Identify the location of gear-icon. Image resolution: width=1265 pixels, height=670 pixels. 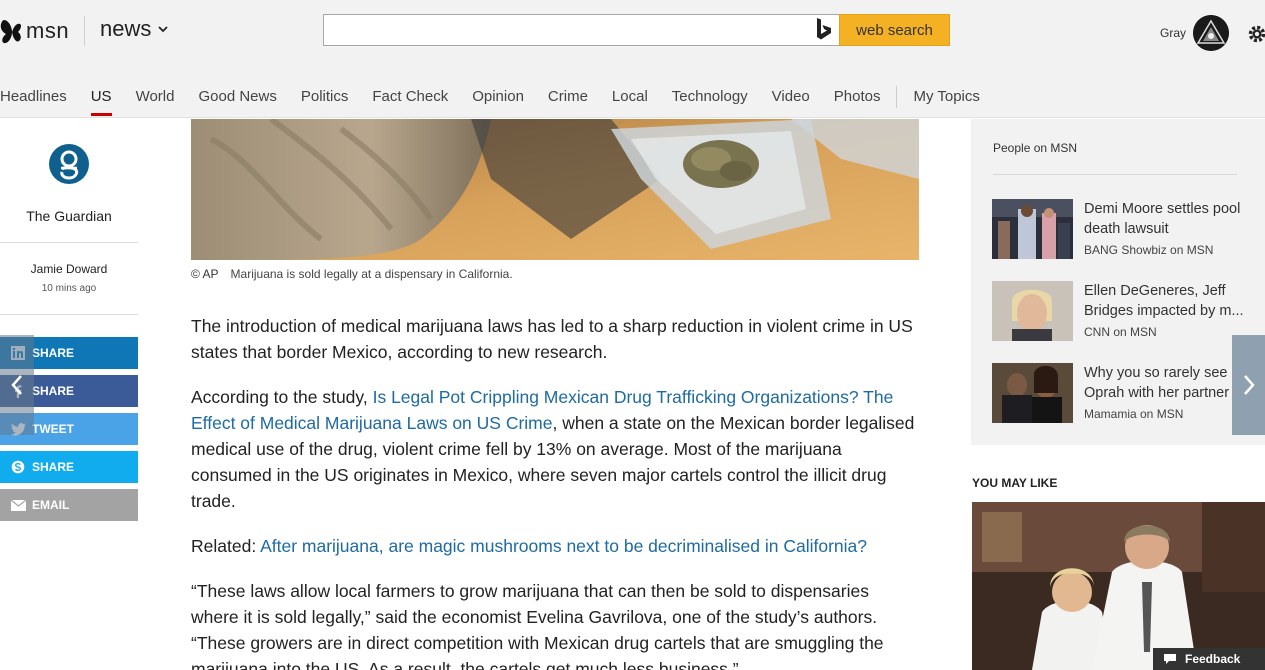
(1256, 34).